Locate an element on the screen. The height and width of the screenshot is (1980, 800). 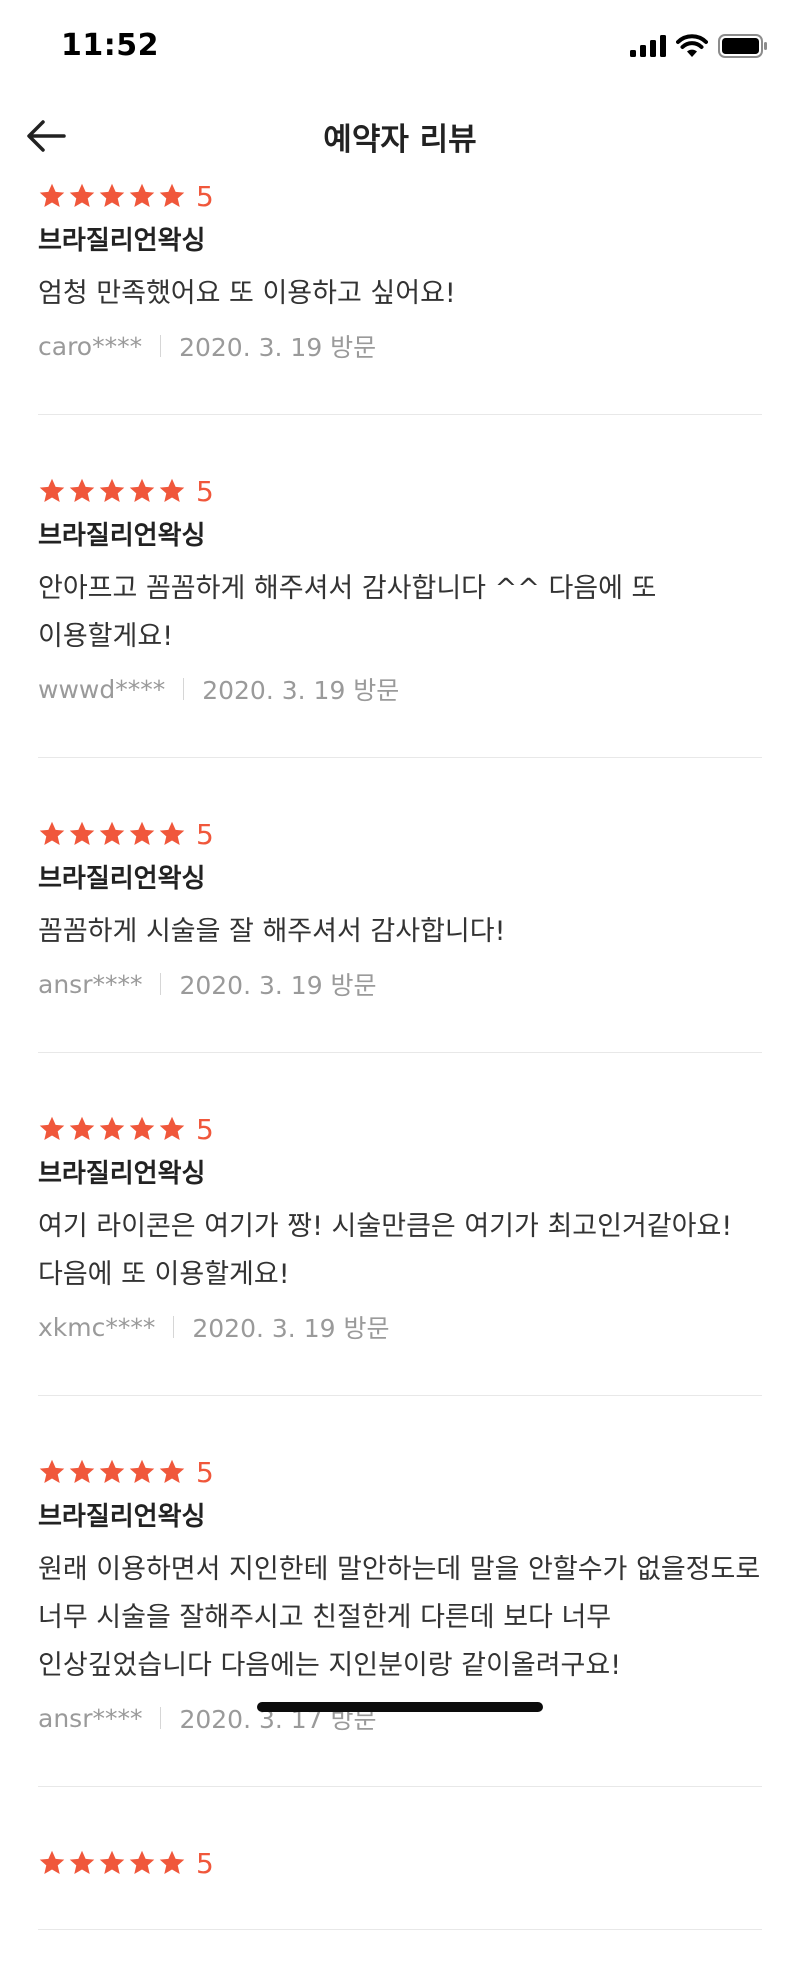
status-icons is located at coordinates (699, 46).